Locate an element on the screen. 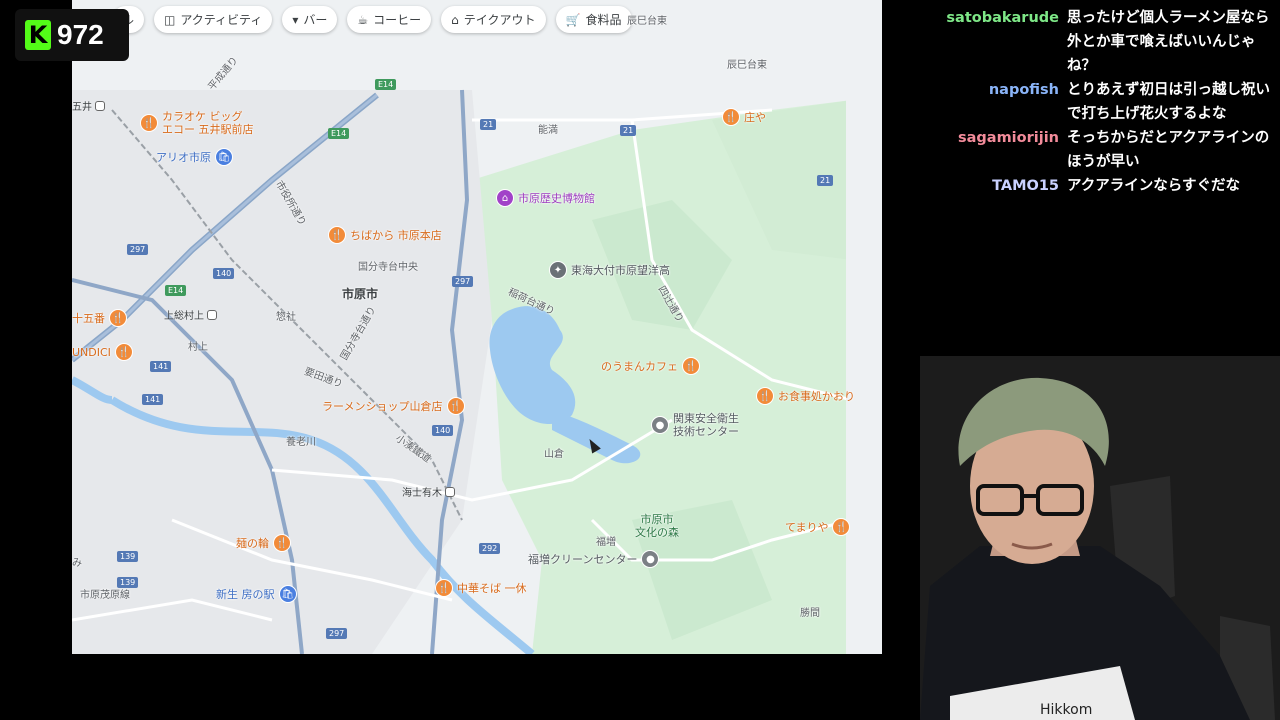 The image size is (1280, 720). place-label: 国分寺台中央 is located at coordinates (388, 267).